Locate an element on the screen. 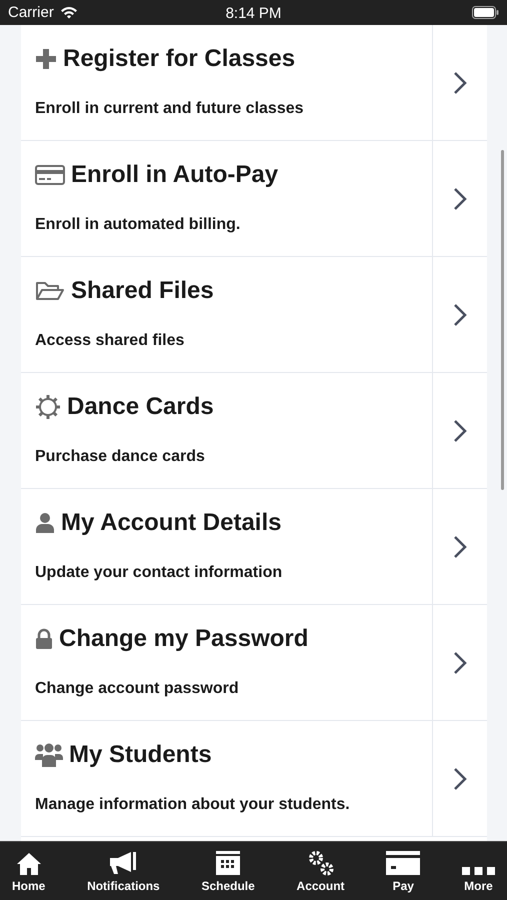 The width and height of the screenshot is (507, 900). menu-item-title: My Account Details is located at coordinates (171, 523).